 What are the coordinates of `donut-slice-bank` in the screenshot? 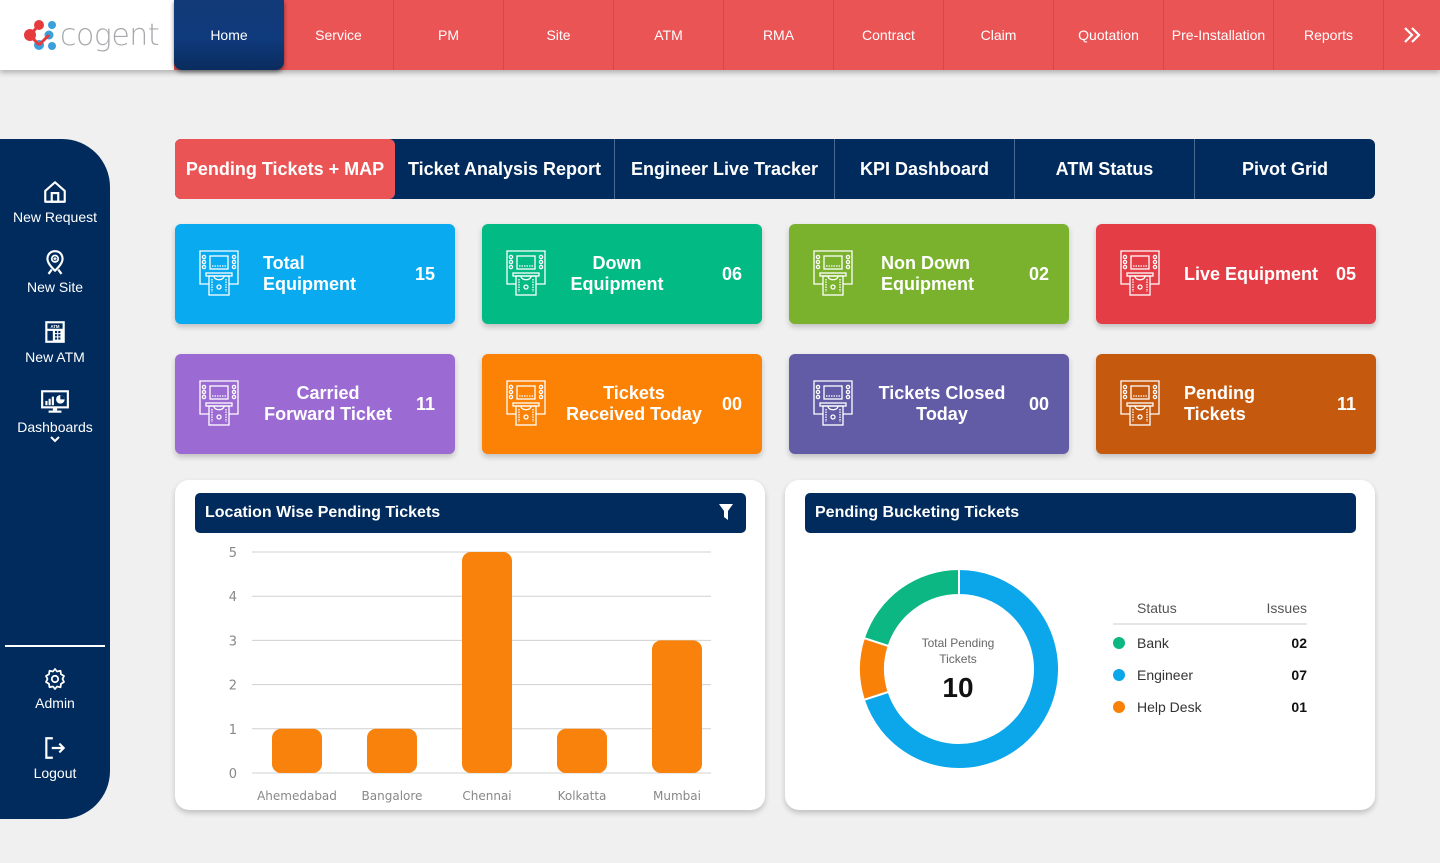 It's located at (911, 607).